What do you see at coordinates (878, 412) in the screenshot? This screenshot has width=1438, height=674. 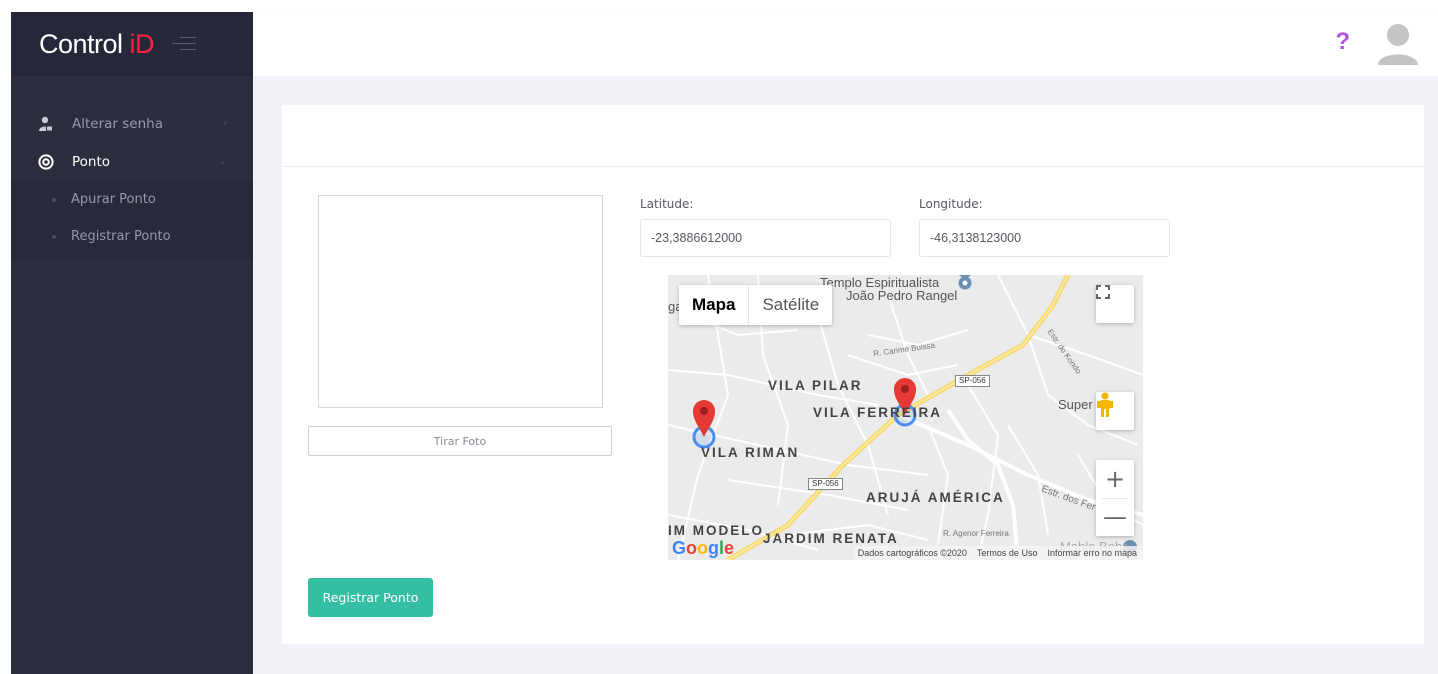 I see `map-label-vila-ferreira: VILA FERREIRA` at bounding box center [878, 412].